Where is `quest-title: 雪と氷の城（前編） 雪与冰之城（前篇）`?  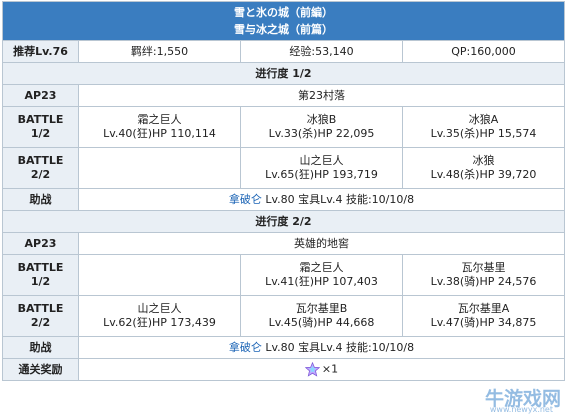 quest-title: 雪と氷の城（前編） 雪与冰之城（前篇） is located at coordinates (284, 21).